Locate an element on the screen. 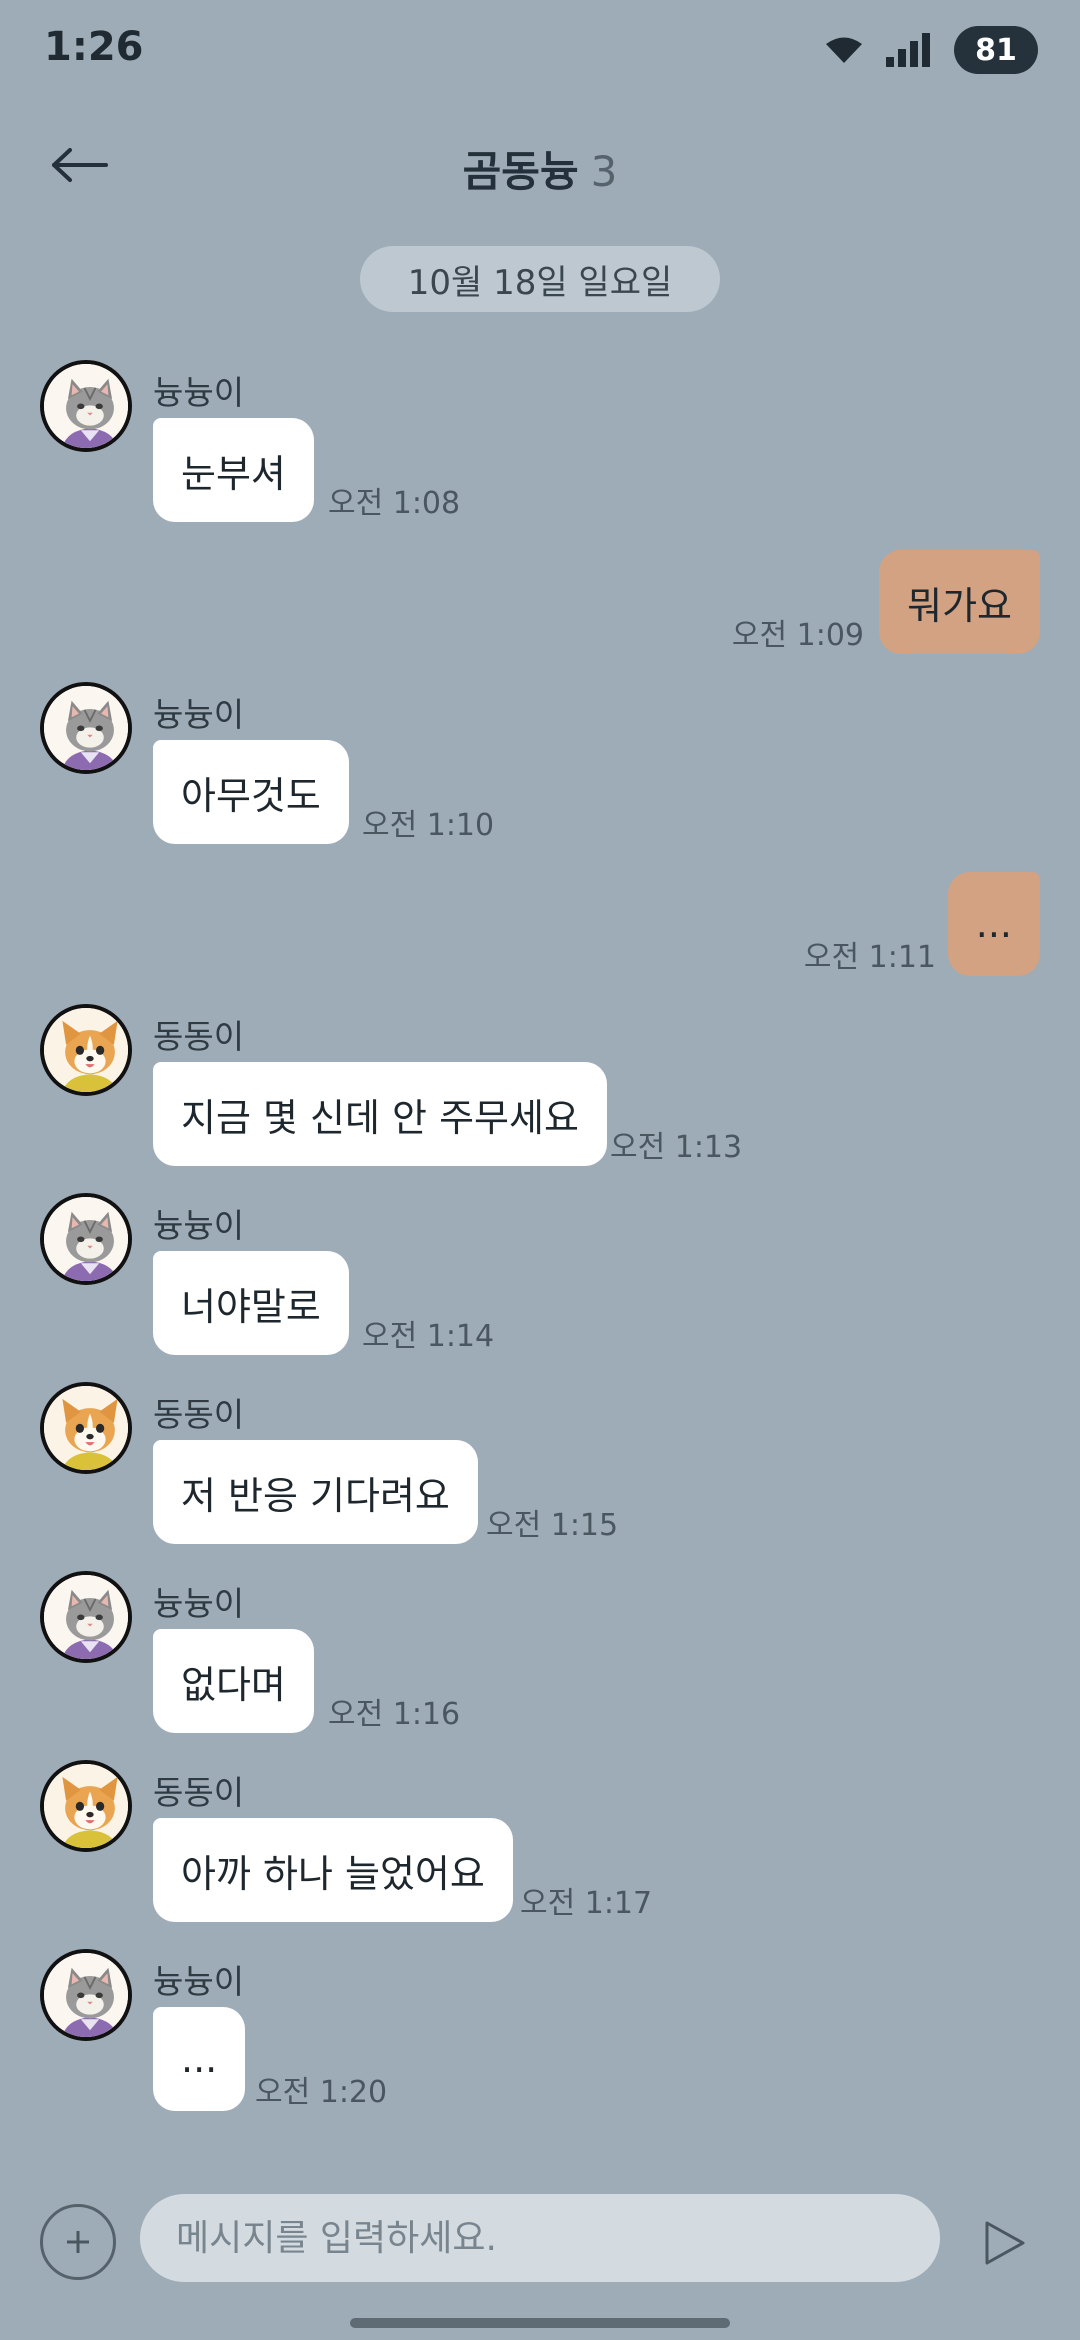 The height and width of the screenshot is (2340, 1080). message-input is located at coordinates (540, 2238).